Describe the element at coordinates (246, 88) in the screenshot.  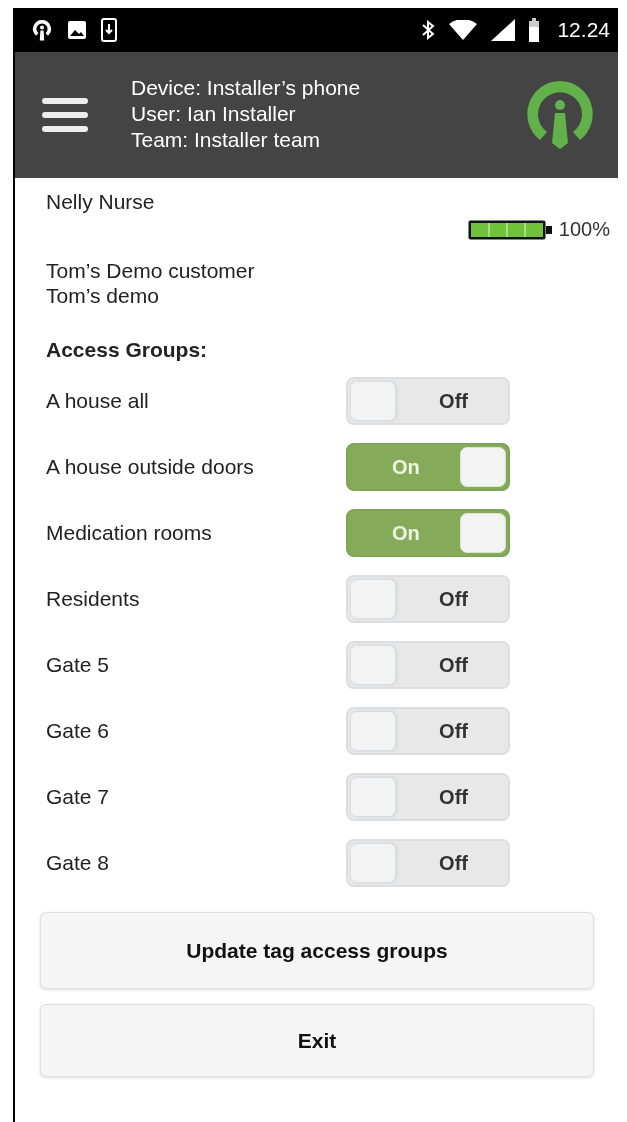
I see `header-info-text: Device: Installer’s phone` at that location.